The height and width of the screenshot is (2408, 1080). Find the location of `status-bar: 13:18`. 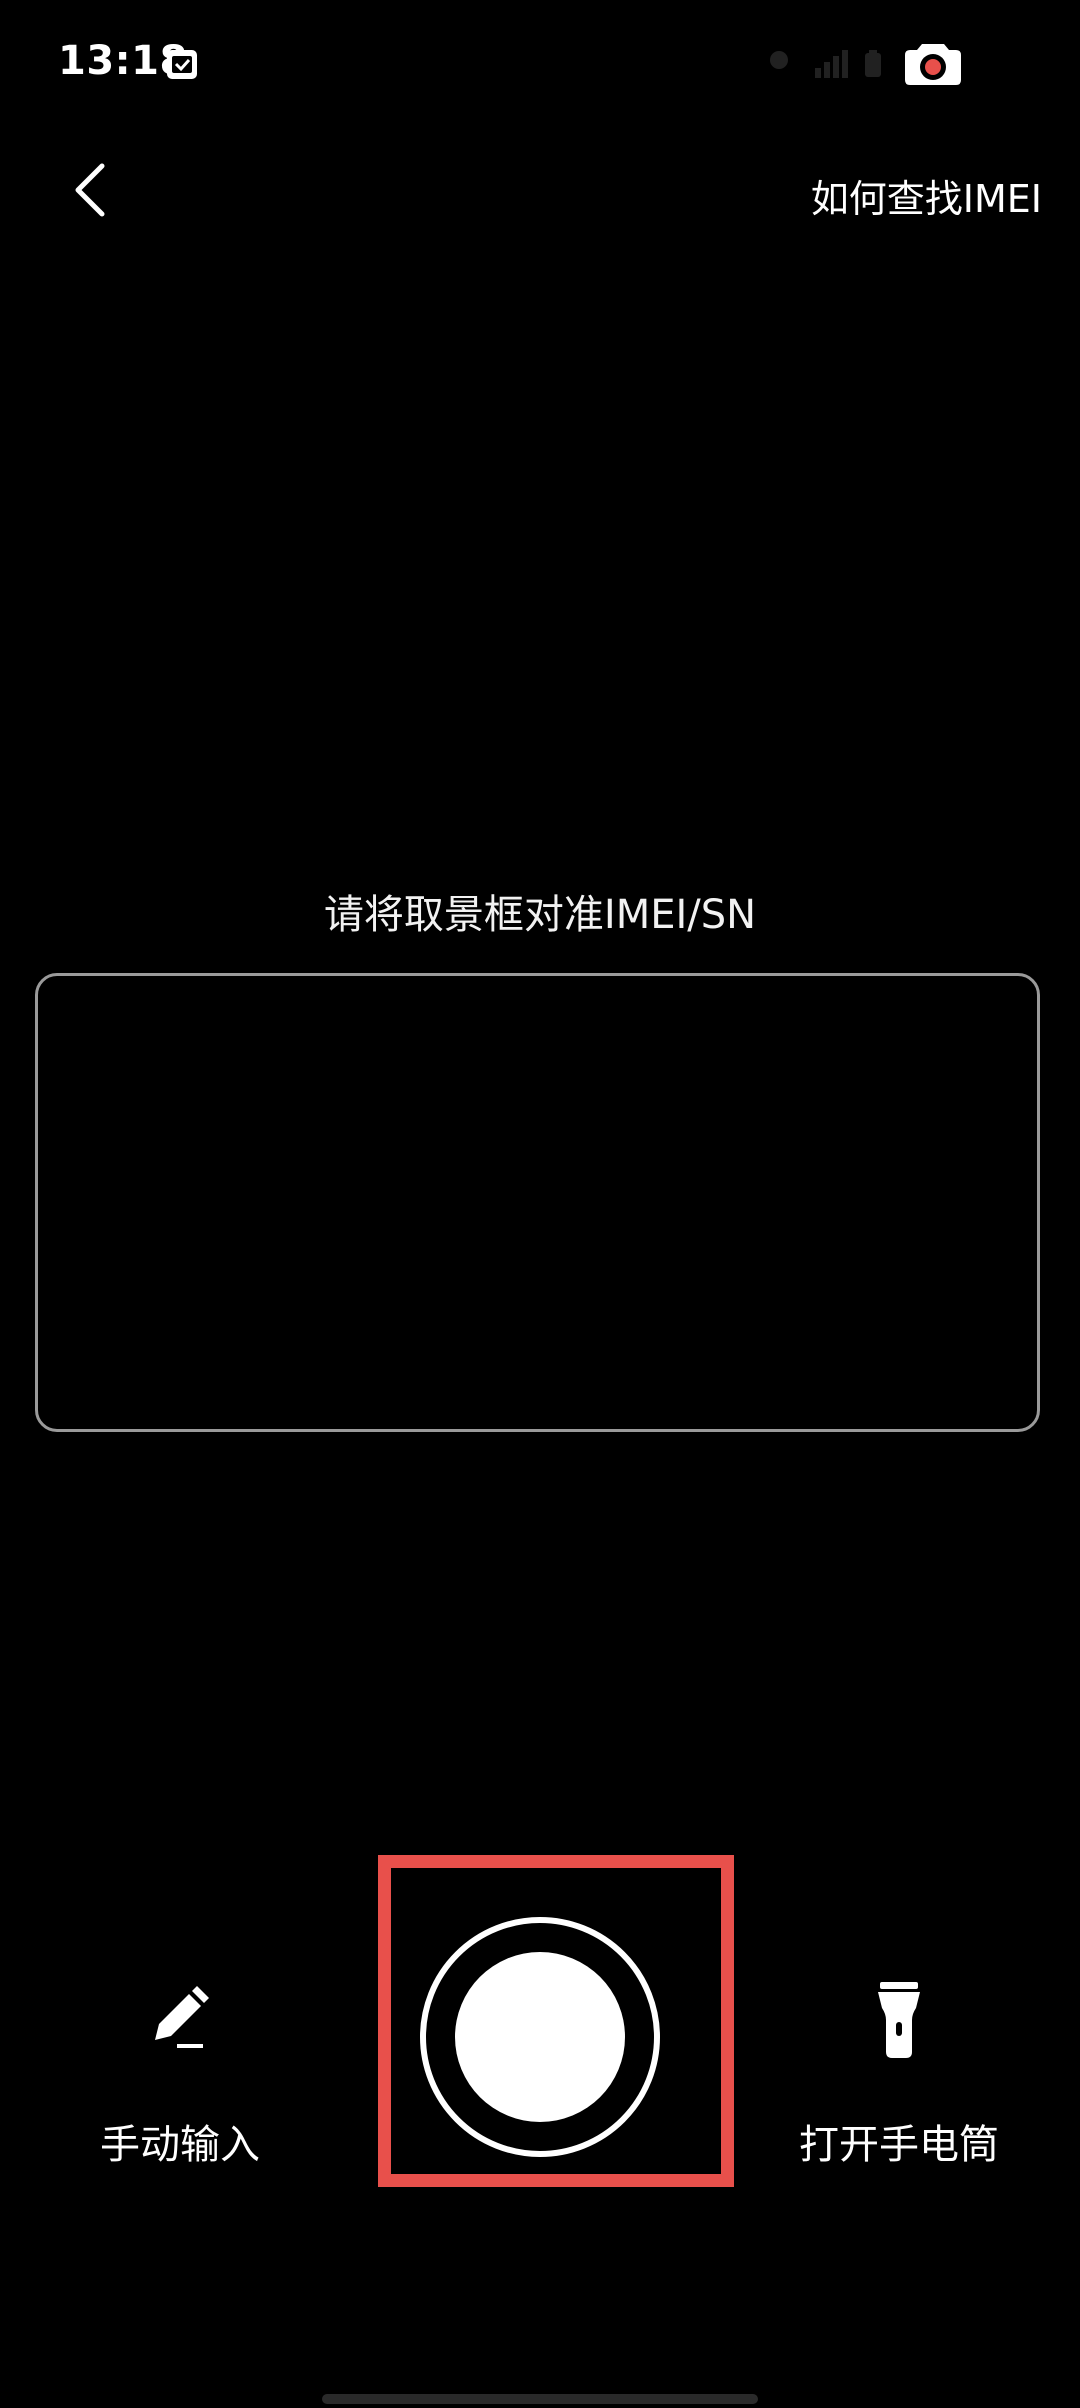

status-bar: 13:18 is located at coordinates (540, 65).